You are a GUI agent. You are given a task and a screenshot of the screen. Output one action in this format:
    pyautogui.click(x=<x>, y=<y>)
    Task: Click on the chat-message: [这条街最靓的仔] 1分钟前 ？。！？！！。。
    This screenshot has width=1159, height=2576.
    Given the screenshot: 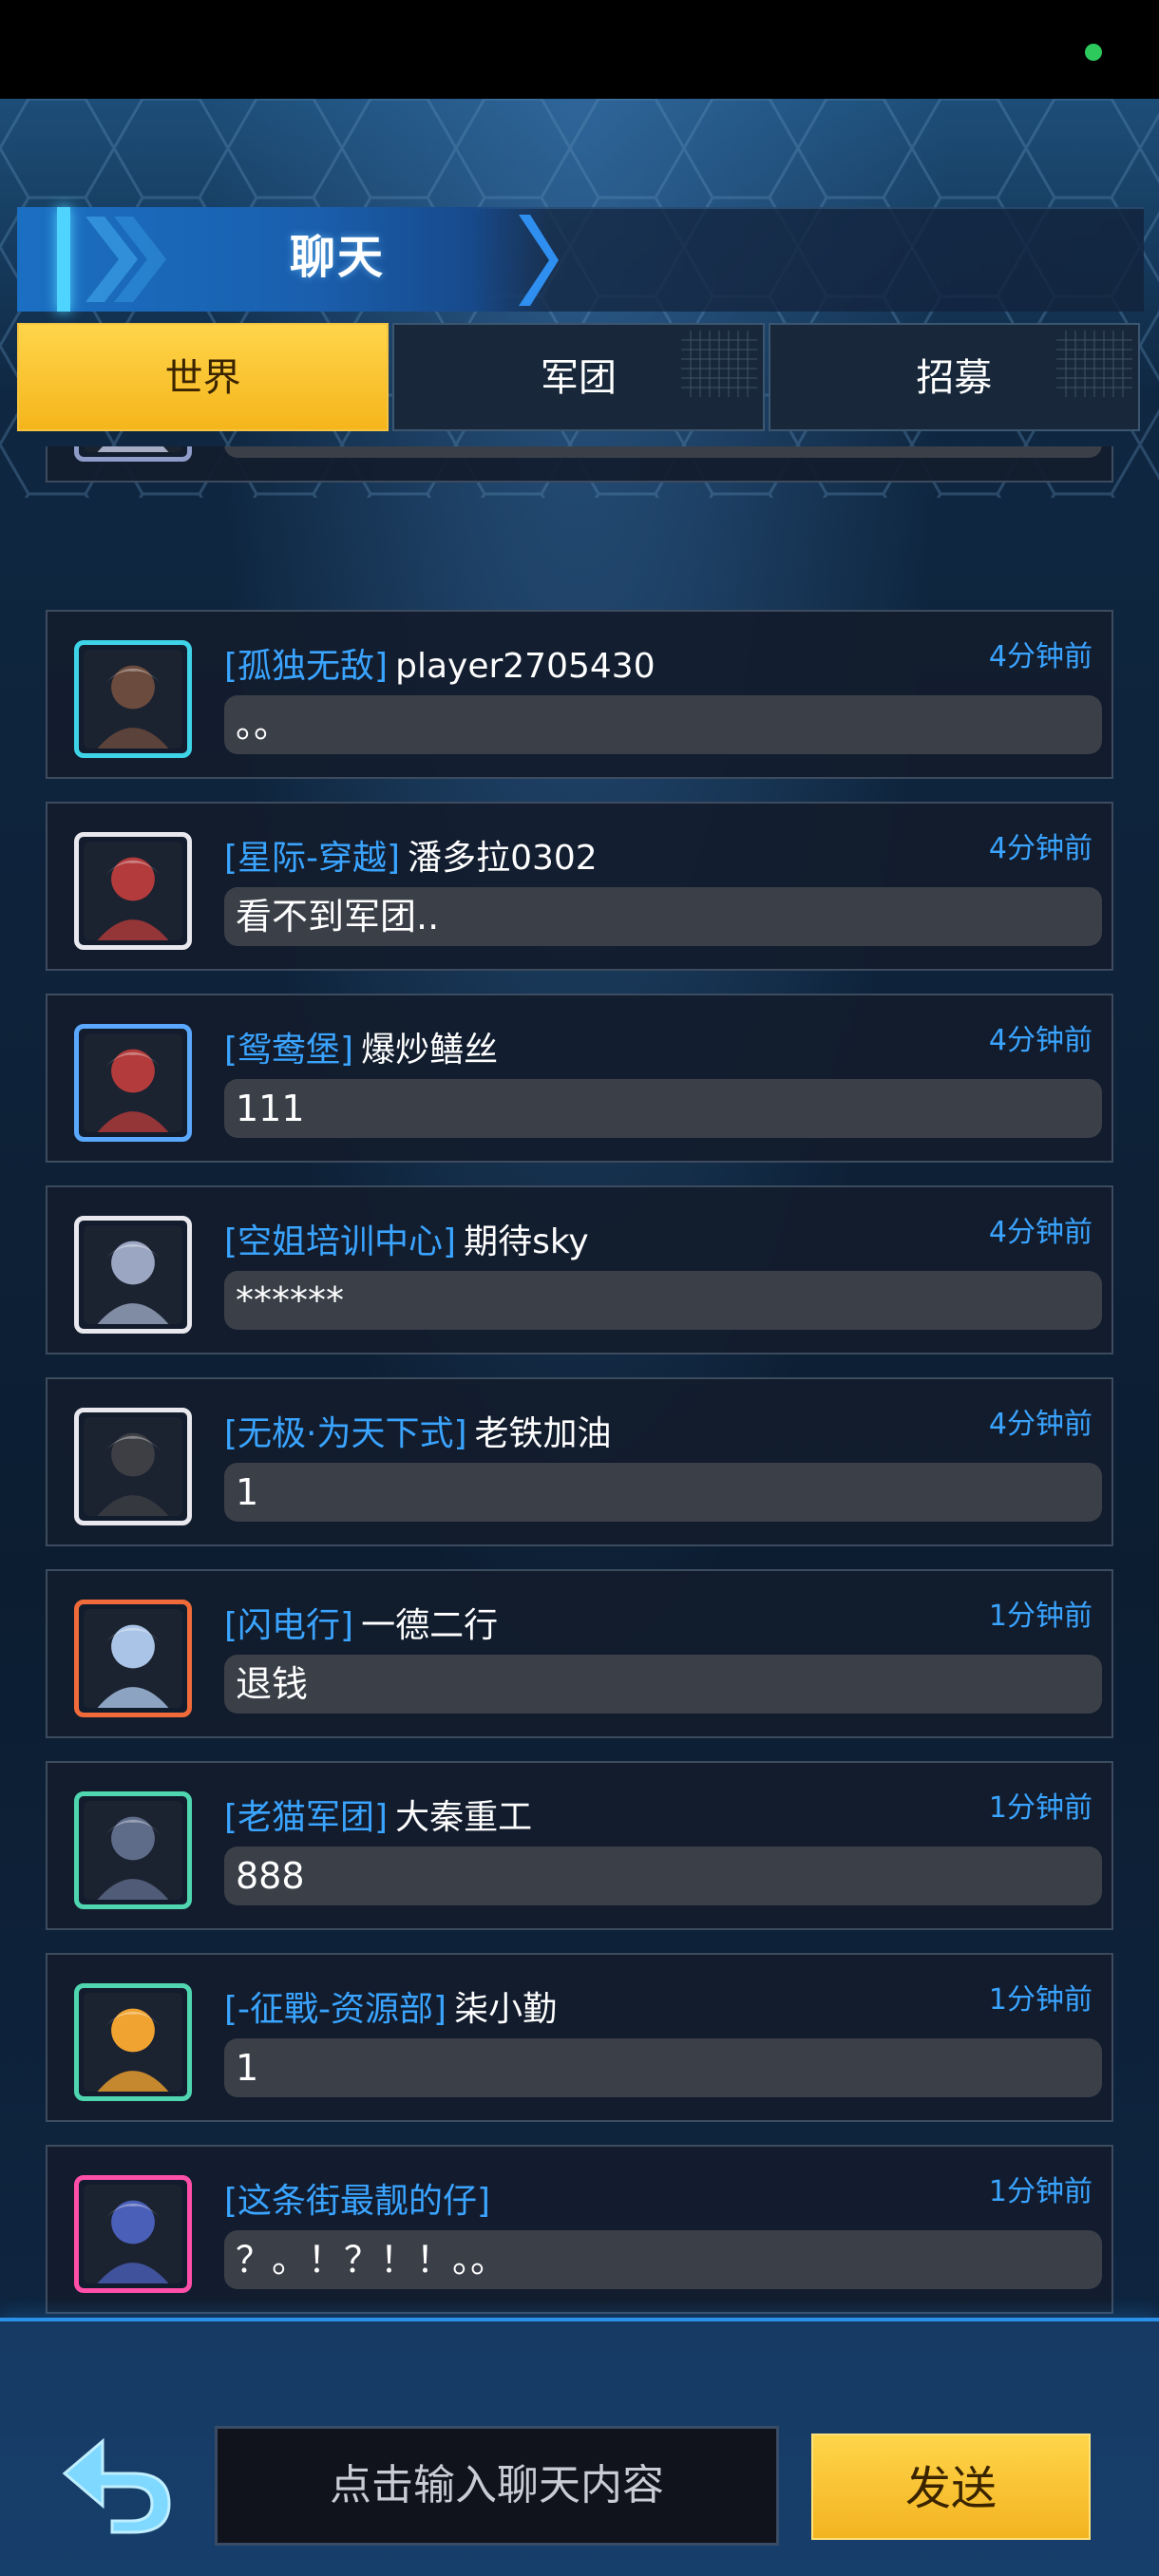 What is the action you would take?
    pyautogui.click(x=579, y=2229)
    